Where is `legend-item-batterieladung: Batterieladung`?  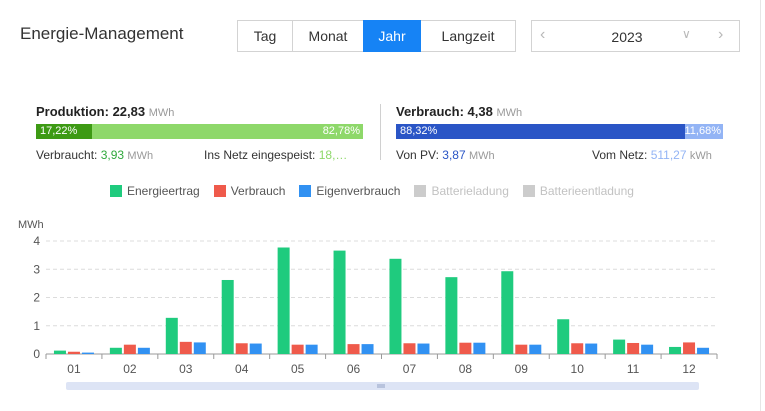
legend-item-batterieladung: Batterieladung is located at coordinates (461, 191).